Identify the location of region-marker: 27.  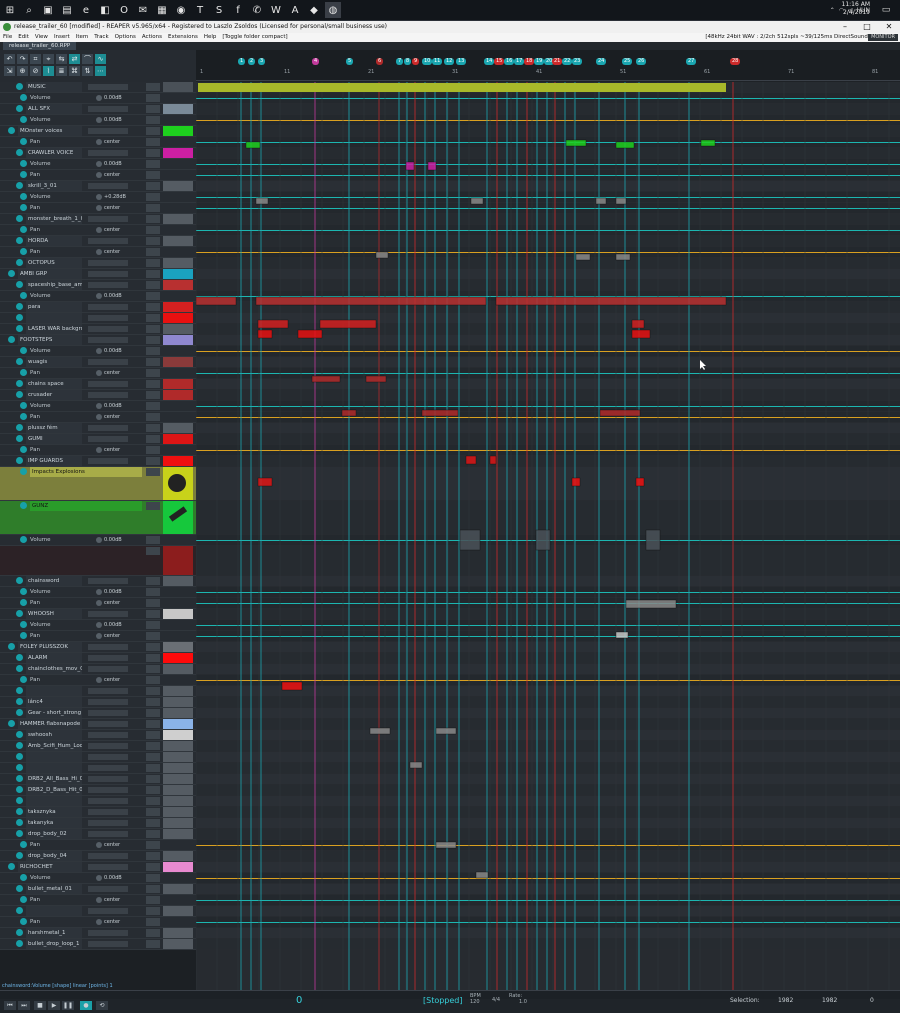
(691, 61).